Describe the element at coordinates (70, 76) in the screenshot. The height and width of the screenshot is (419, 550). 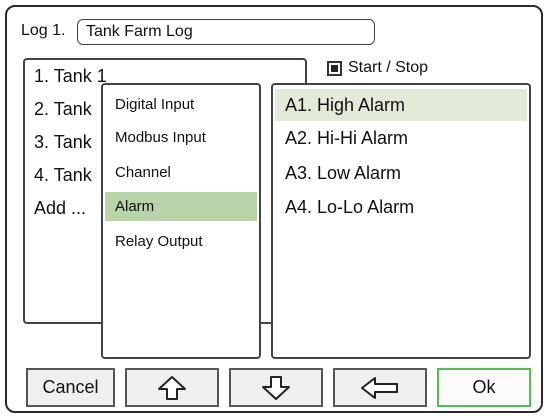
I see `list-item: 1. Tank 1` at that location.